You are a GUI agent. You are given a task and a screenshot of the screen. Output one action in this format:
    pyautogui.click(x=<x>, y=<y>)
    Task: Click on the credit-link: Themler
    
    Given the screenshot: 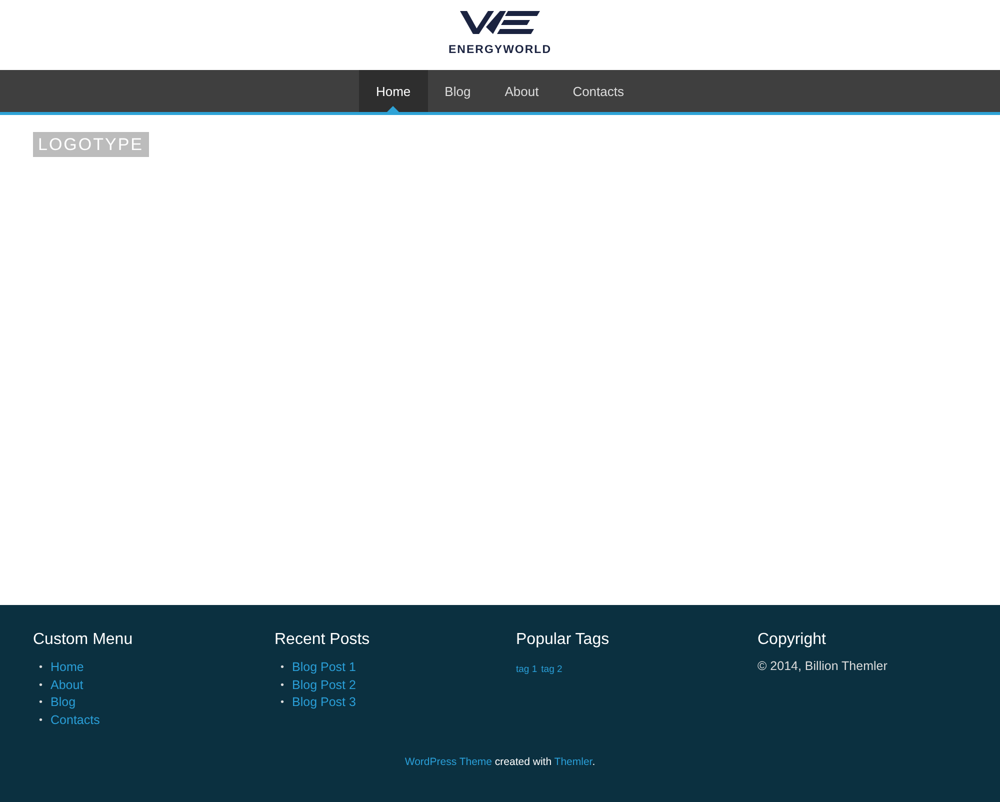 What is the action you would take?
    pyautogui.click(x=573, y=762)
    